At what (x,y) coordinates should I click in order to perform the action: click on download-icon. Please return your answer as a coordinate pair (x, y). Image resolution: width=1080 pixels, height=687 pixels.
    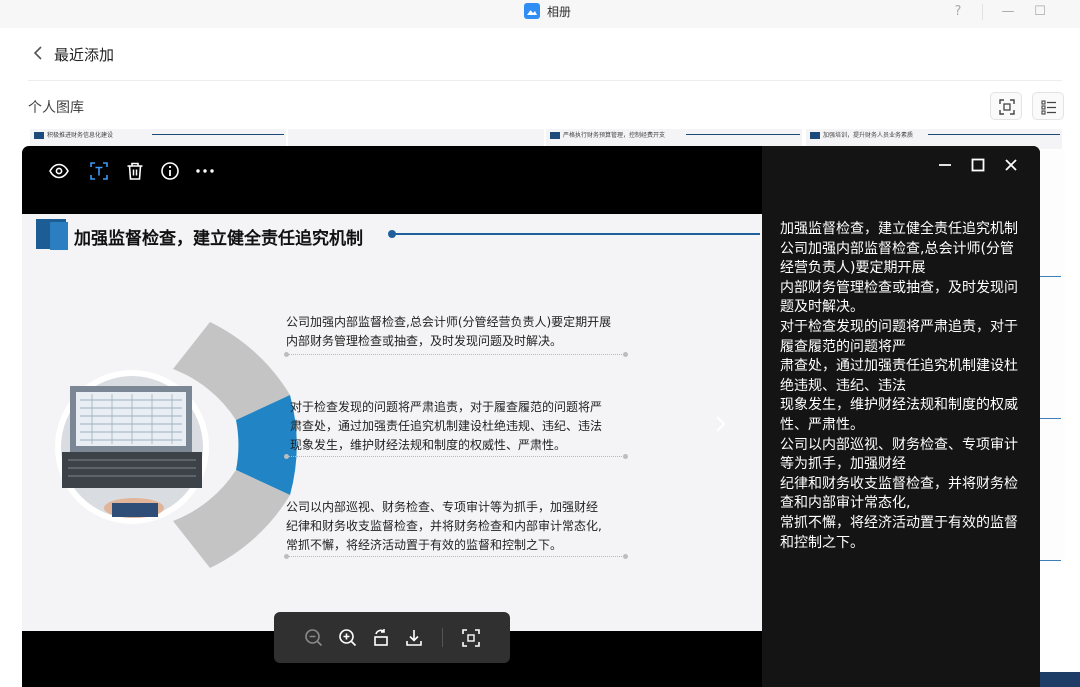
    Looking at the image, I should click on (414, 638).